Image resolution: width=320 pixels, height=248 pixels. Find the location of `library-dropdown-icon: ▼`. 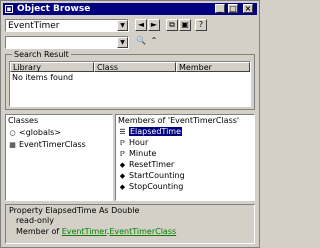

library-dropdown-icon: ▼ is located at coordinates (122, 25).